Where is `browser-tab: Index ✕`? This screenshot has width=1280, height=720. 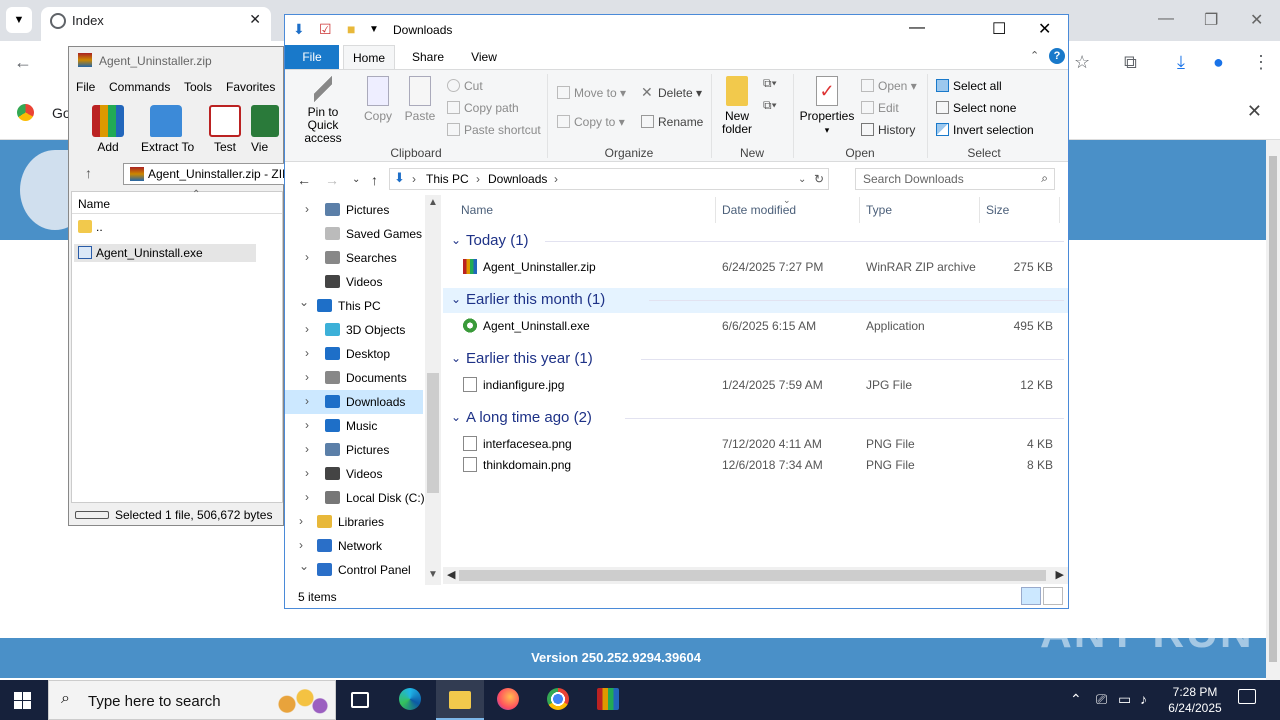 browser-tab: Index ✕ is located at coordinates (156, 24).